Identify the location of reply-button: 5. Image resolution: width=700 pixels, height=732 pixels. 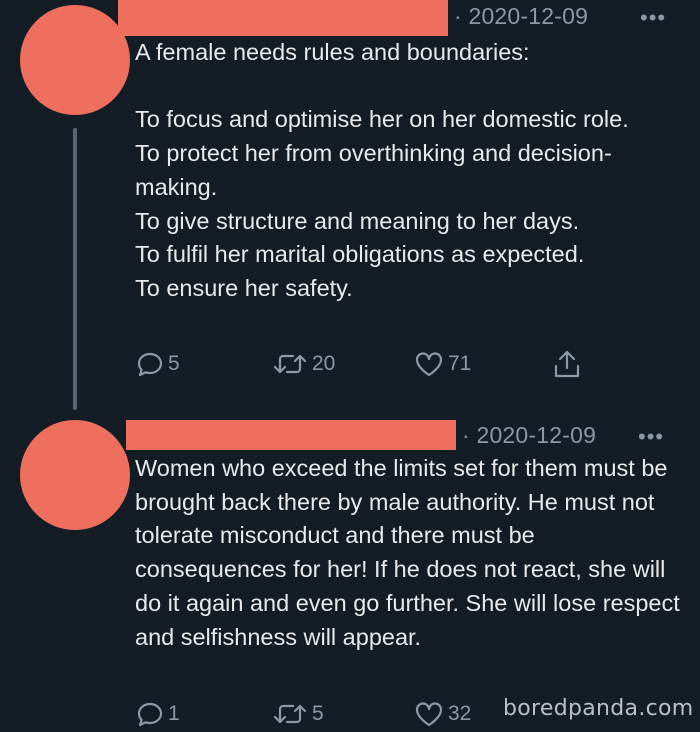
(158, 364).